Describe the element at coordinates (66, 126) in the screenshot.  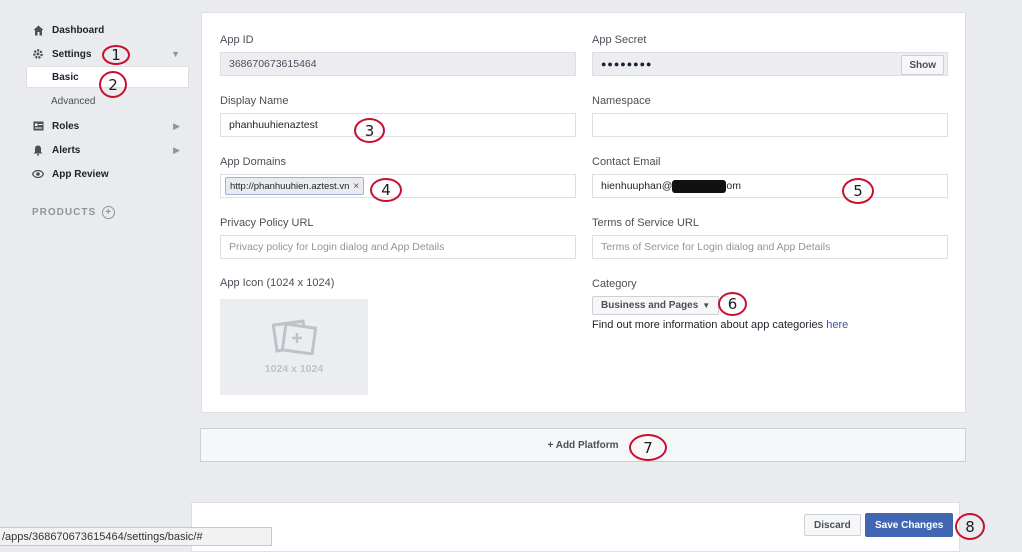
I see `sidebar-item-label: Roles` at that location.